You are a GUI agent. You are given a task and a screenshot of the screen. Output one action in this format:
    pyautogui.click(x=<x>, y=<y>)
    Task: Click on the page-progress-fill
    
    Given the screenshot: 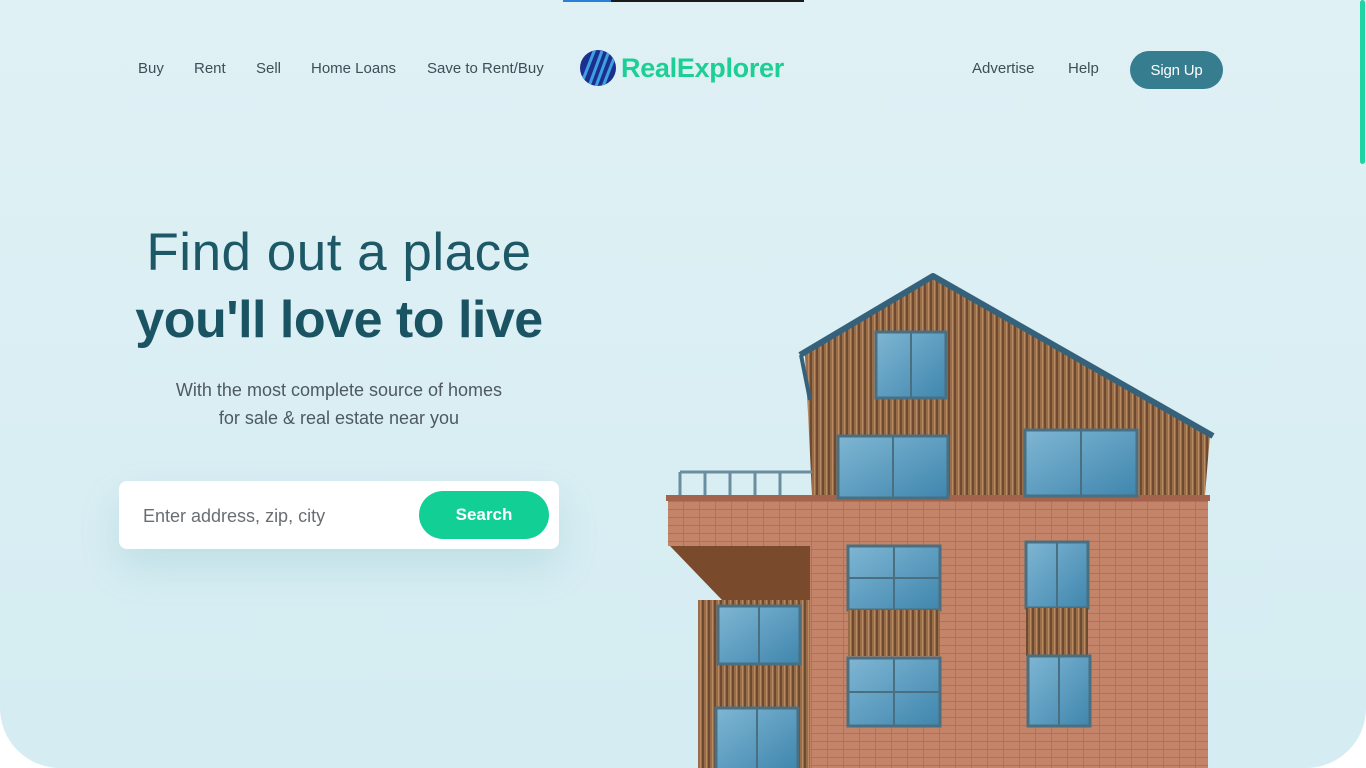 What is the action you would take?
    pyautogui.click(x=587, y=1)
    